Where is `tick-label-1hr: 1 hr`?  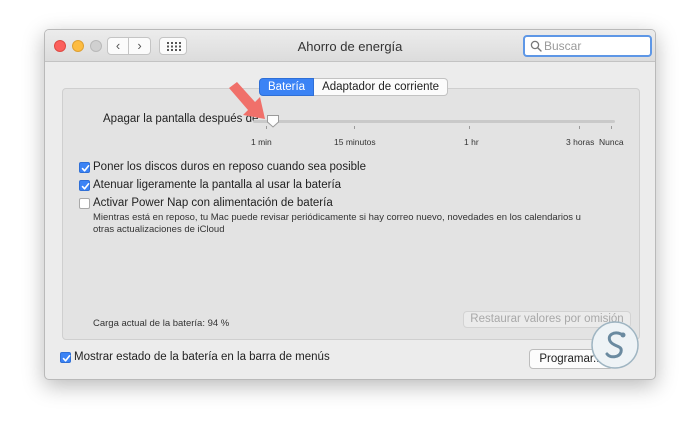
tick-label-1hr: 1 hr is located at coordinates (471, 142).